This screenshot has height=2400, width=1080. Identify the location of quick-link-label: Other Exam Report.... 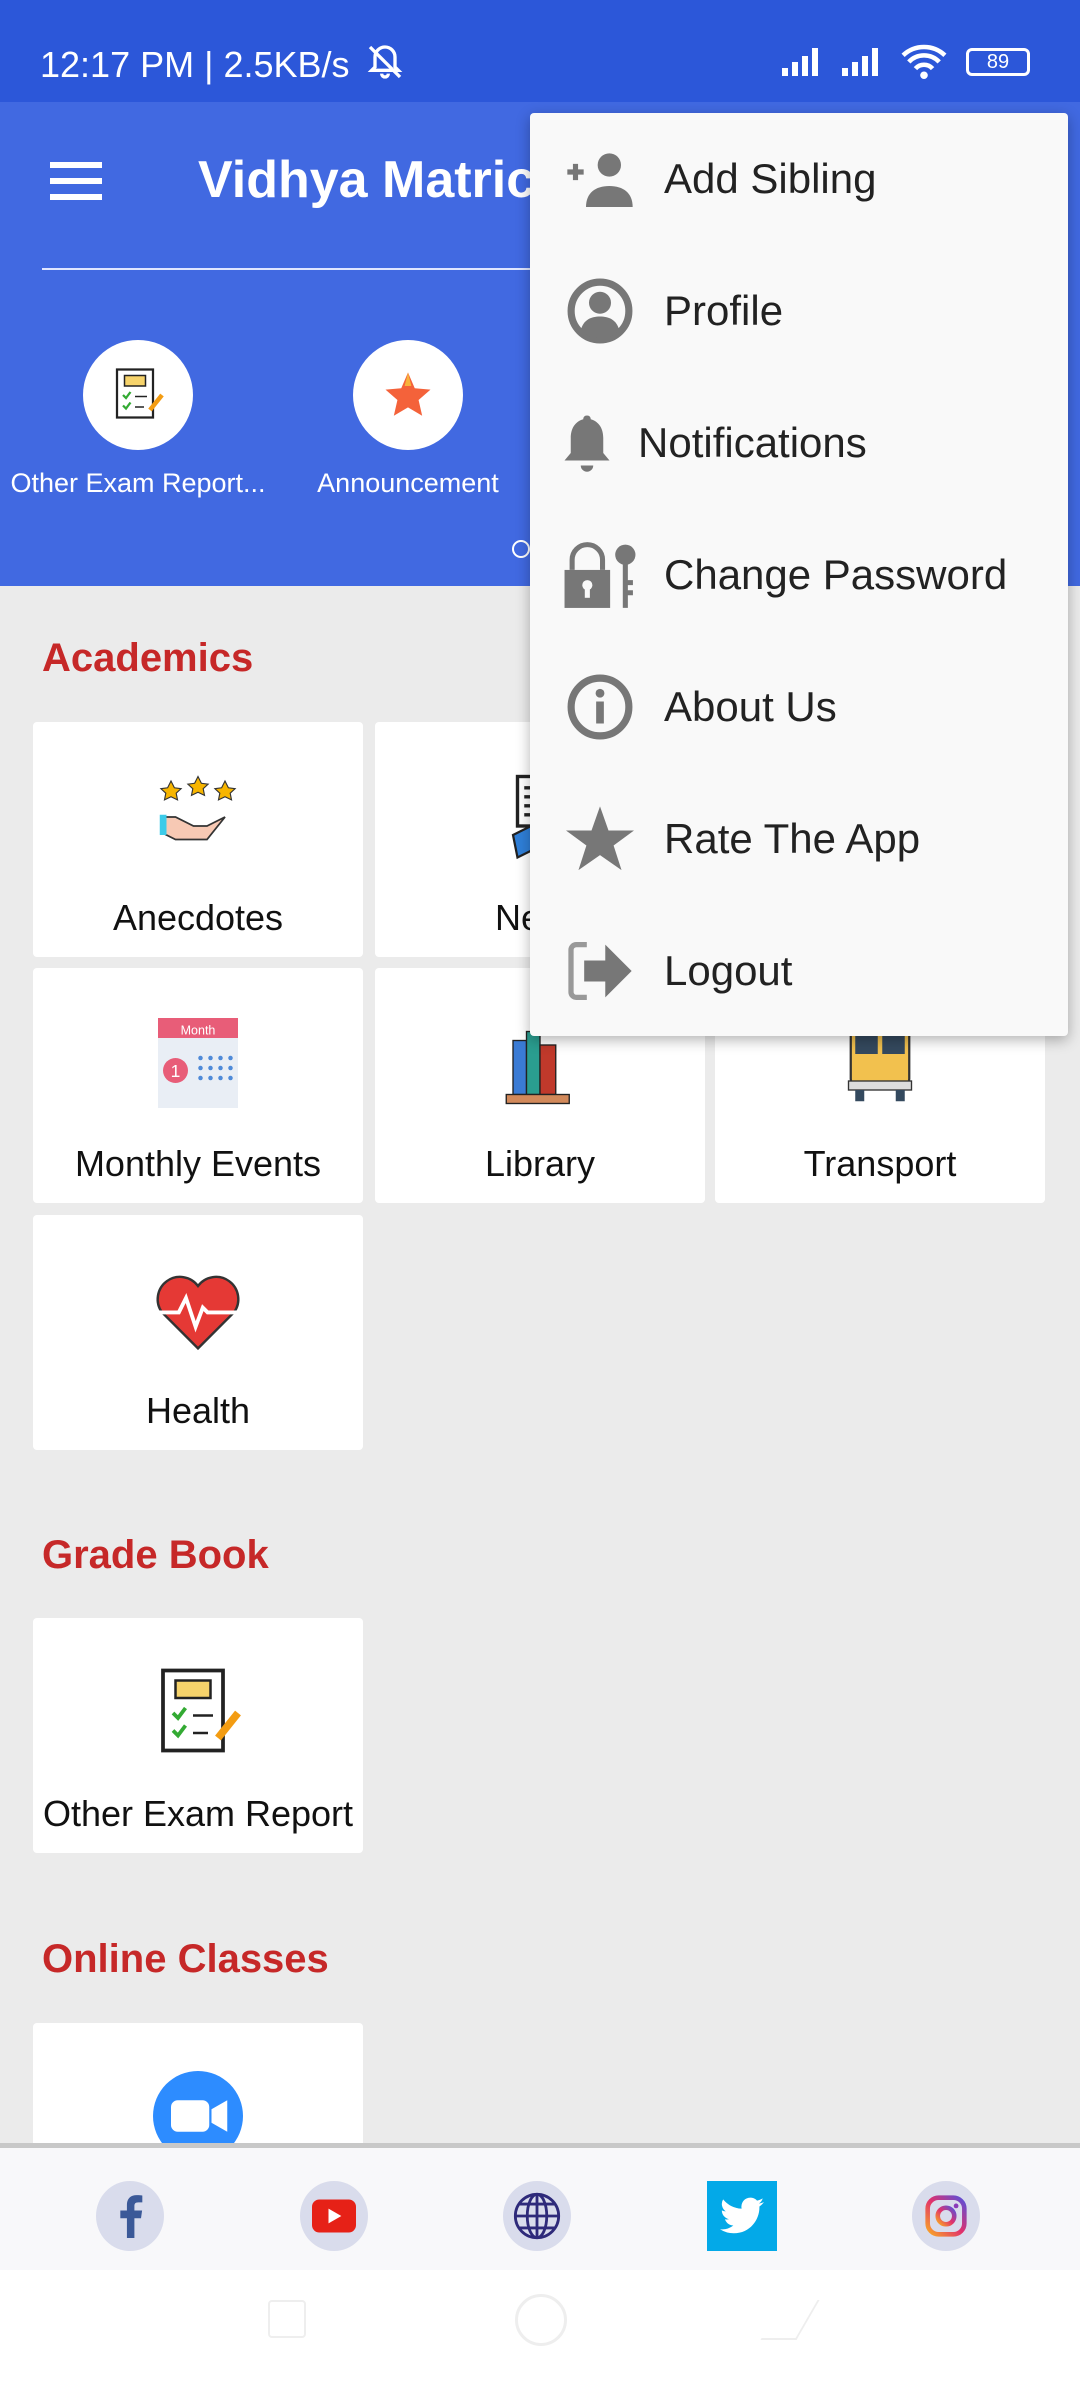
(138, 483).